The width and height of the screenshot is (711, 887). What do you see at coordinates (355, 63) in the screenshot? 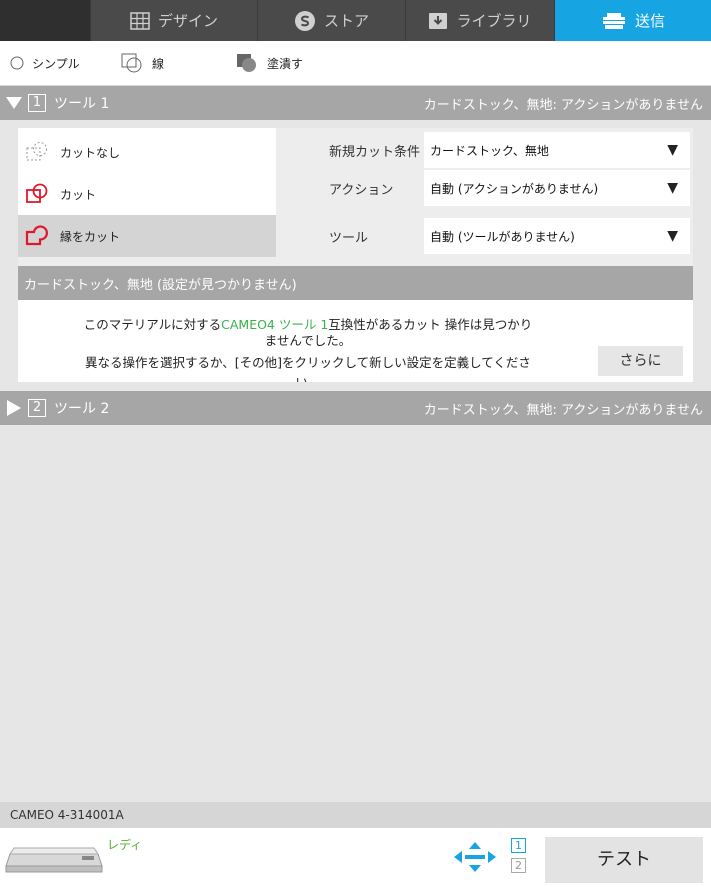
I see `mode-bar: シンプル 線 塗潰す` at bounding box center [355, 63].